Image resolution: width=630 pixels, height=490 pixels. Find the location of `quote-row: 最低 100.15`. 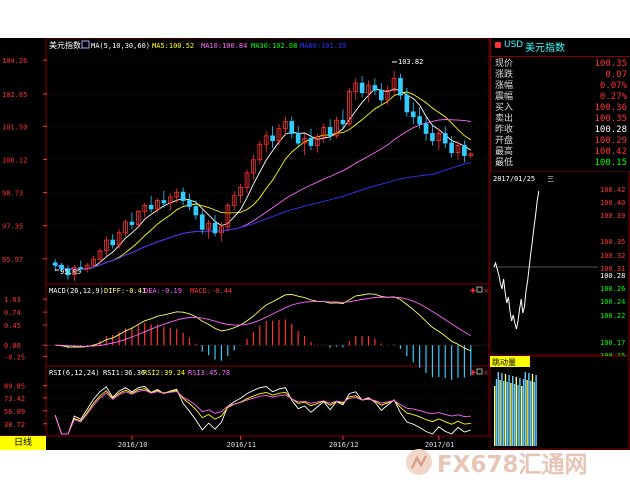

quote-row: 最低 100.15 is located at coordinates (561, 163).